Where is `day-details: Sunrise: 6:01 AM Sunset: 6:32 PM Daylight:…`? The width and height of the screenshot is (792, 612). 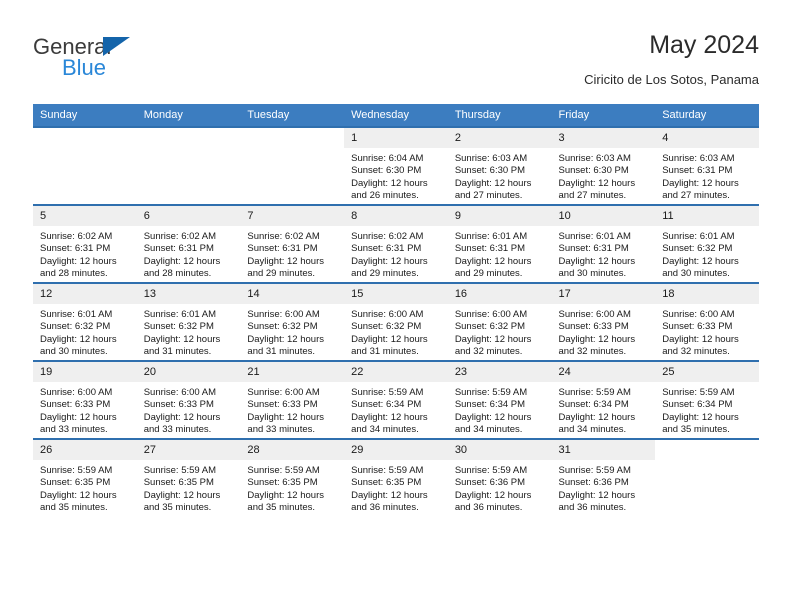 day-details: Sunrise: 6:01 AM Sunset: 6:32 PM Daylight:… is located at coordinates (707, 253).